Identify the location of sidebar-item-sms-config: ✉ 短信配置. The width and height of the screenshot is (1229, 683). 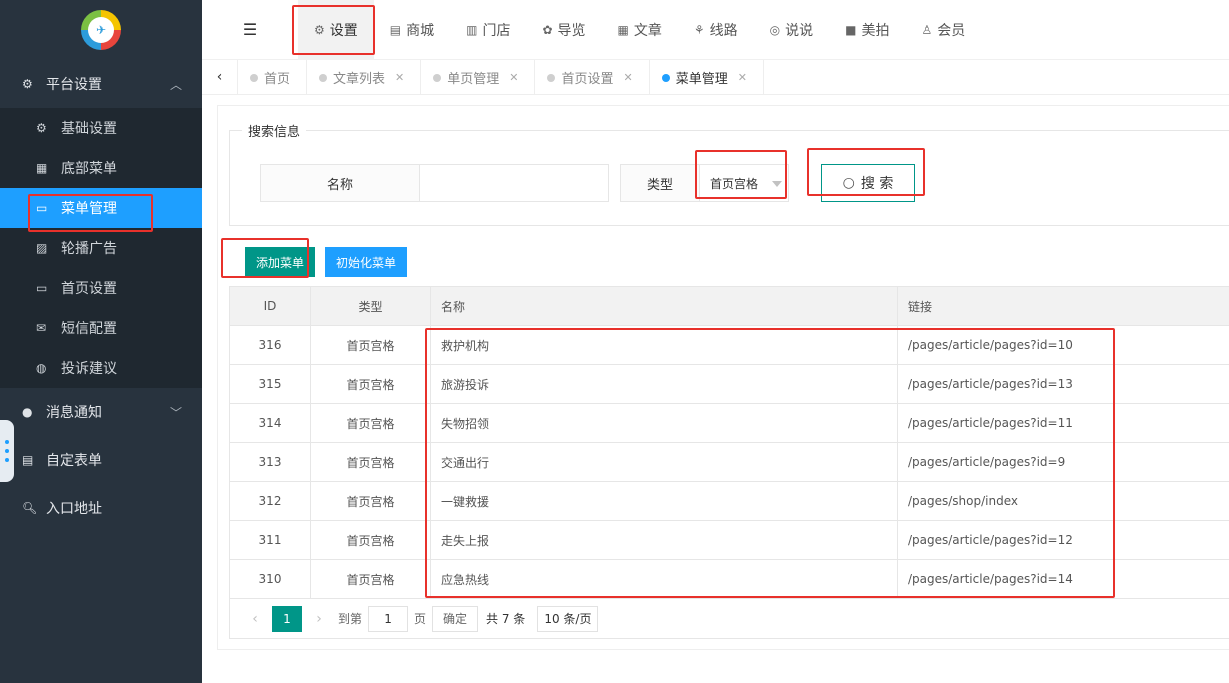
(101, 328).